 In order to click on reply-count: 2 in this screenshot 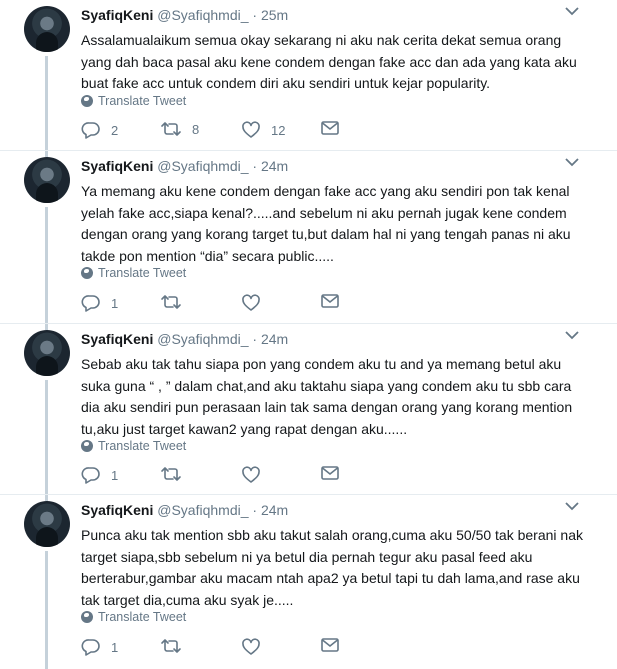, I will do `click(115, 130)`.